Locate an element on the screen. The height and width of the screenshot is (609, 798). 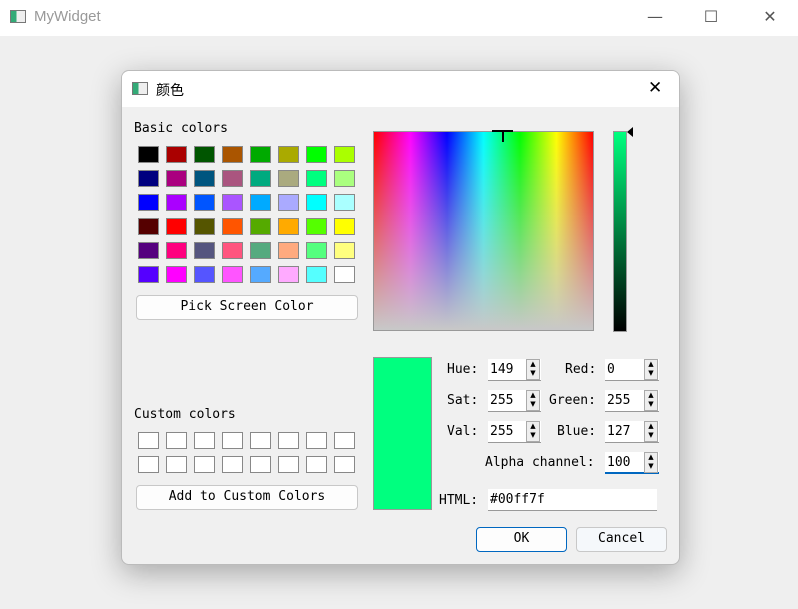
value-slider is located at coordinates (620, 231).